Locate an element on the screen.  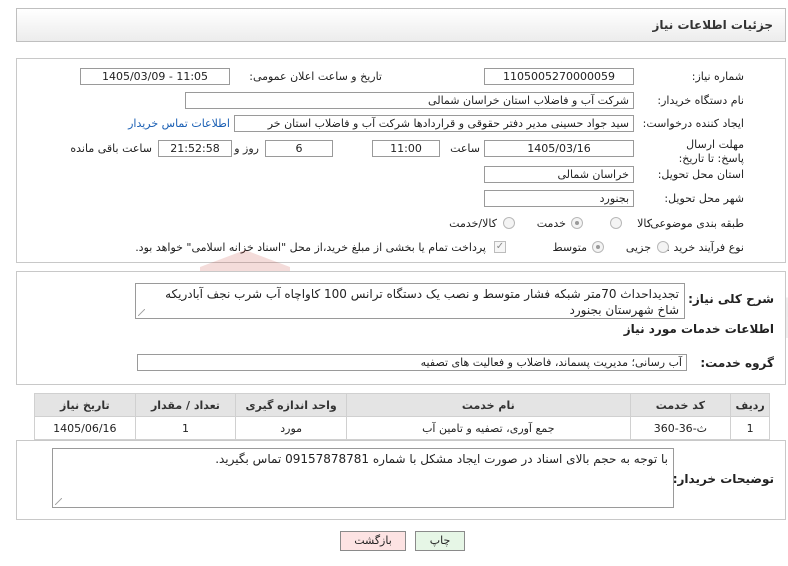
print-button: چاپ is located at coordinates (440, 541).